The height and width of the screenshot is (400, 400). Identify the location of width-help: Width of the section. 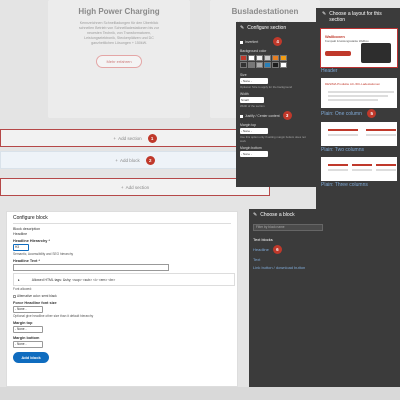
(252, 106).